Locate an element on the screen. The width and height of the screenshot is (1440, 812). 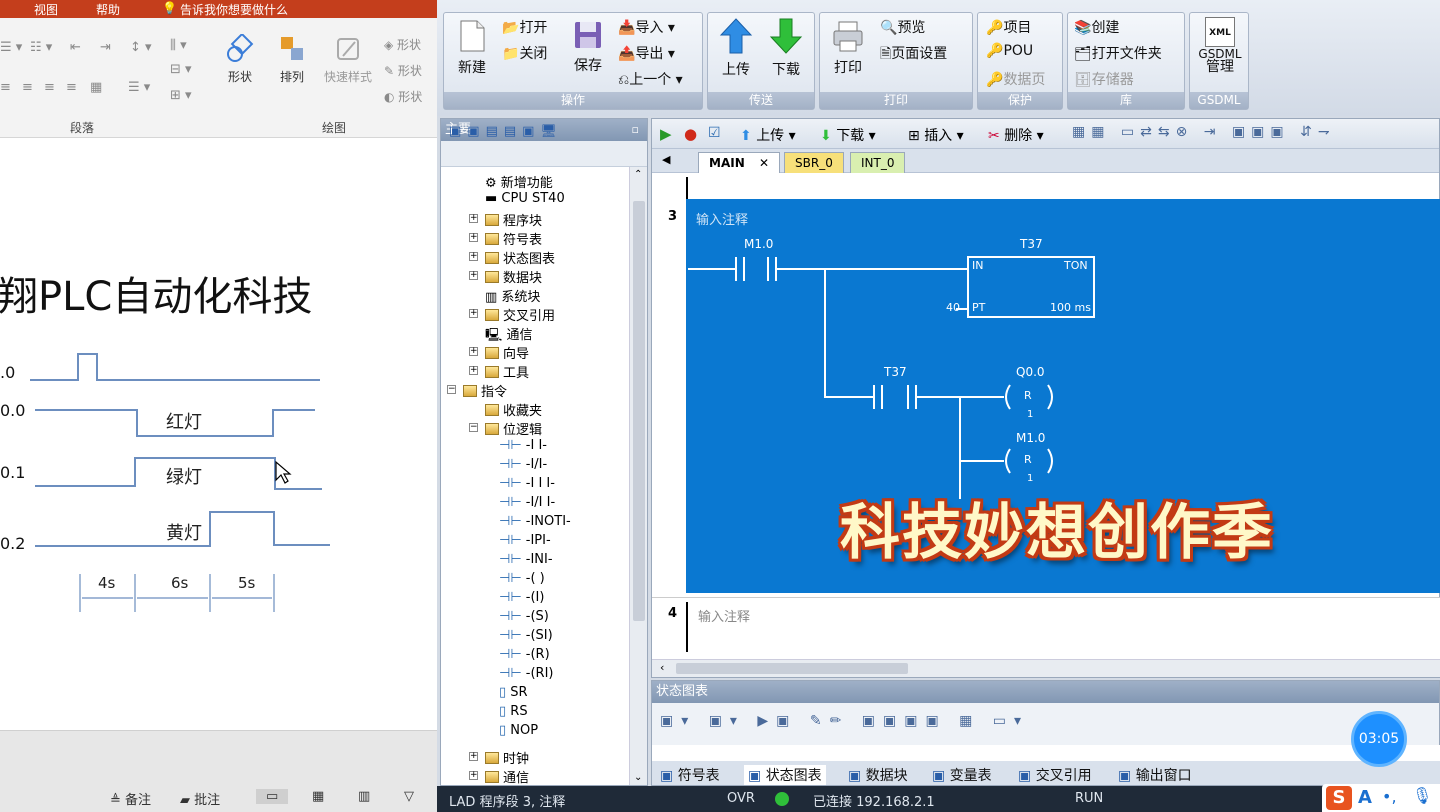
export-button: 📤导出 ▾ is located at coordinates (646, 53).